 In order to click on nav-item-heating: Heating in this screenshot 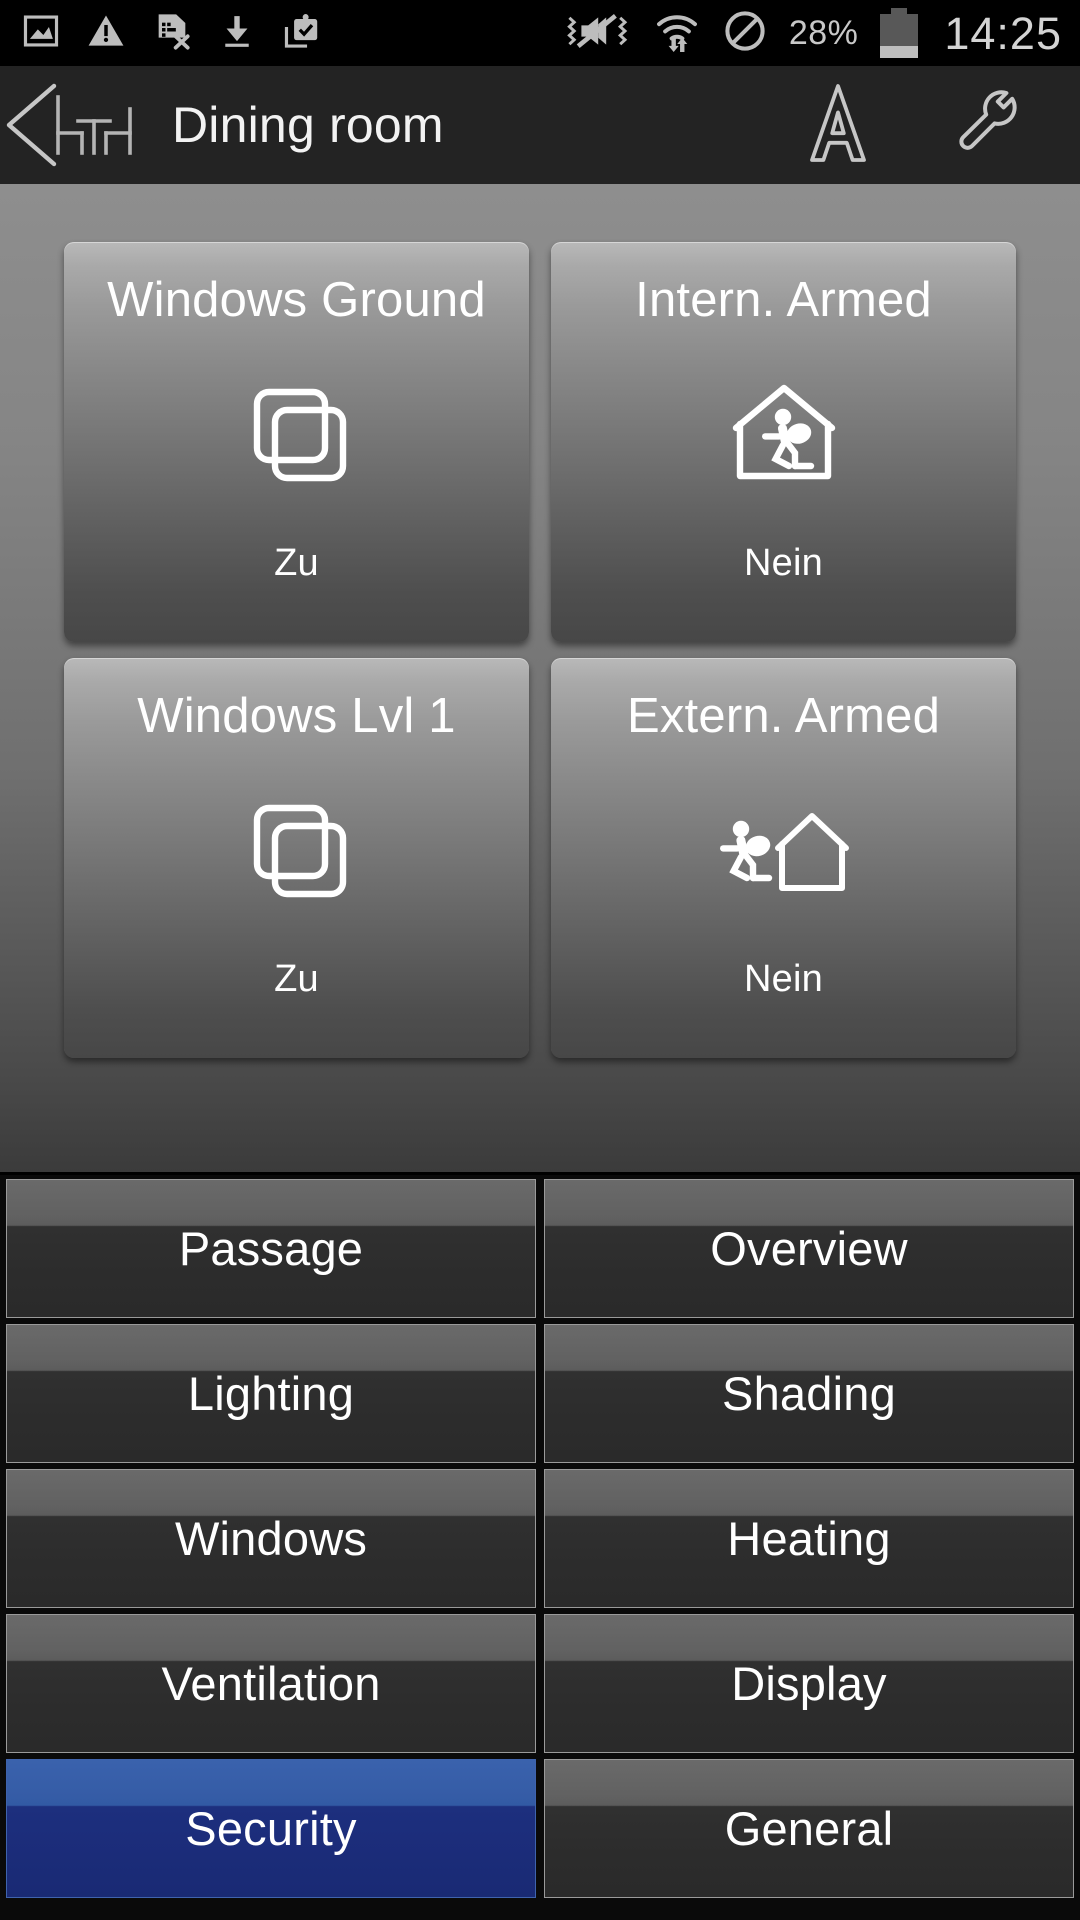, I will do `click(809, 1538)`.